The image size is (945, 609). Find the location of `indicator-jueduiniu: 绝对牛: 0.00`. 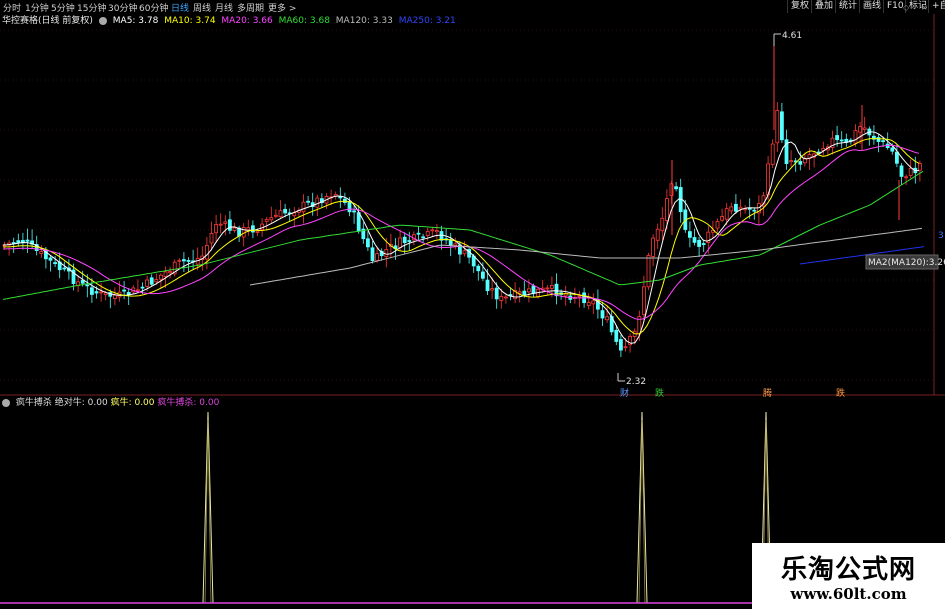

indicator-jueduiniu: 绝对牛: 0.00 is located at coordinates (81, 403).